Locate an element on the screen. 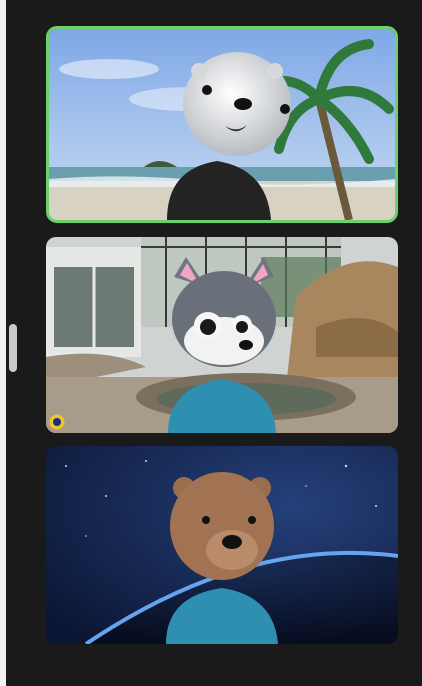 The width and height of the screenshot is (422, 686). panel-edge is located at coordinates (3, 343).